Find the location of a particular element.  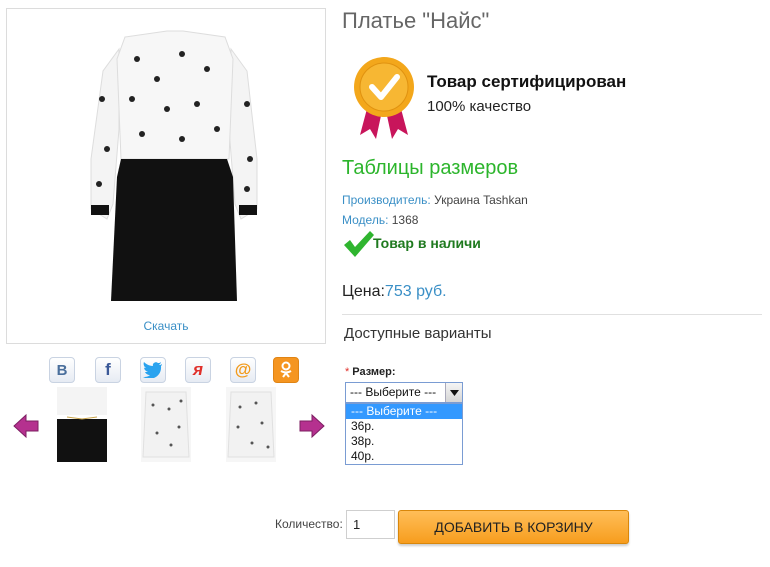

twitter-share-button is located at coordinates (153, 370).